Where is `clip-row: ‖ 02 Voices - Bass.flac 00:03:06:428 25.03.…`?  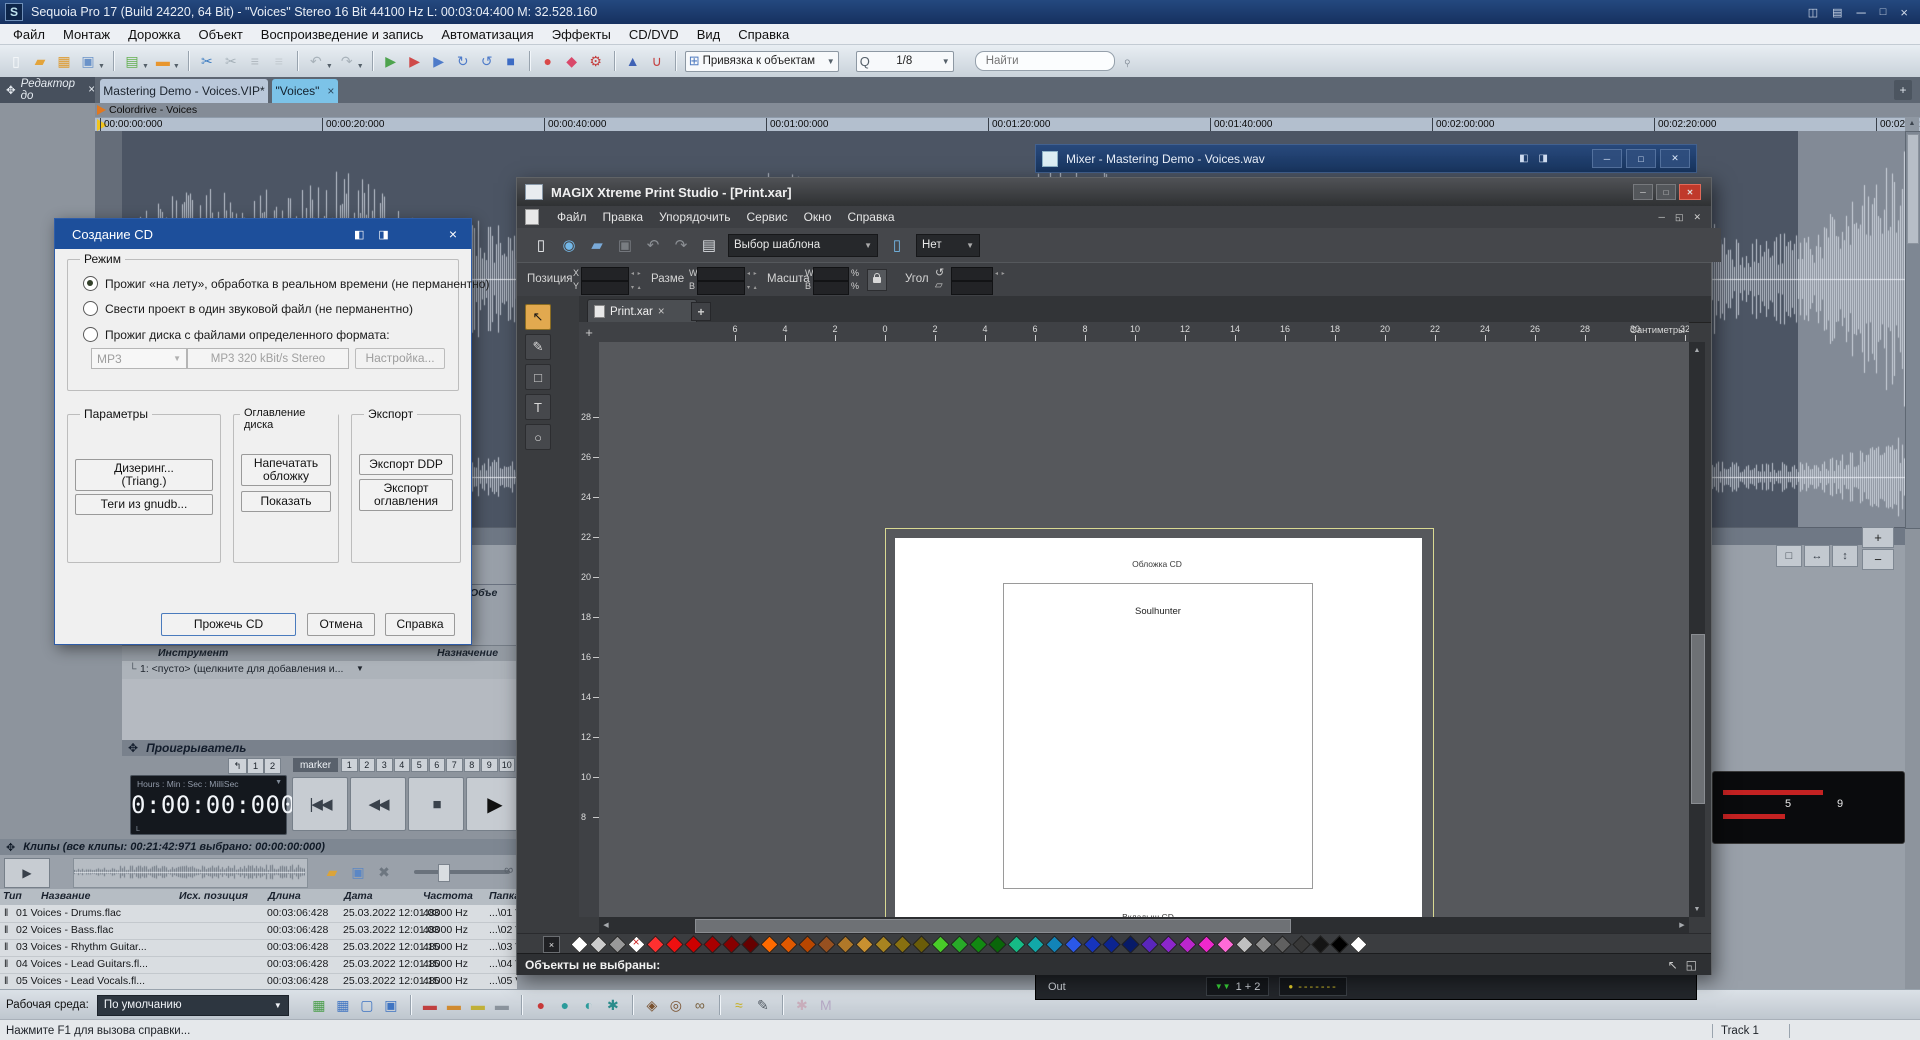 clip-row: ‖ 02 Voices - Bass.flac 00:03:06:428 25.03.… is located at coordinates (258, 931).